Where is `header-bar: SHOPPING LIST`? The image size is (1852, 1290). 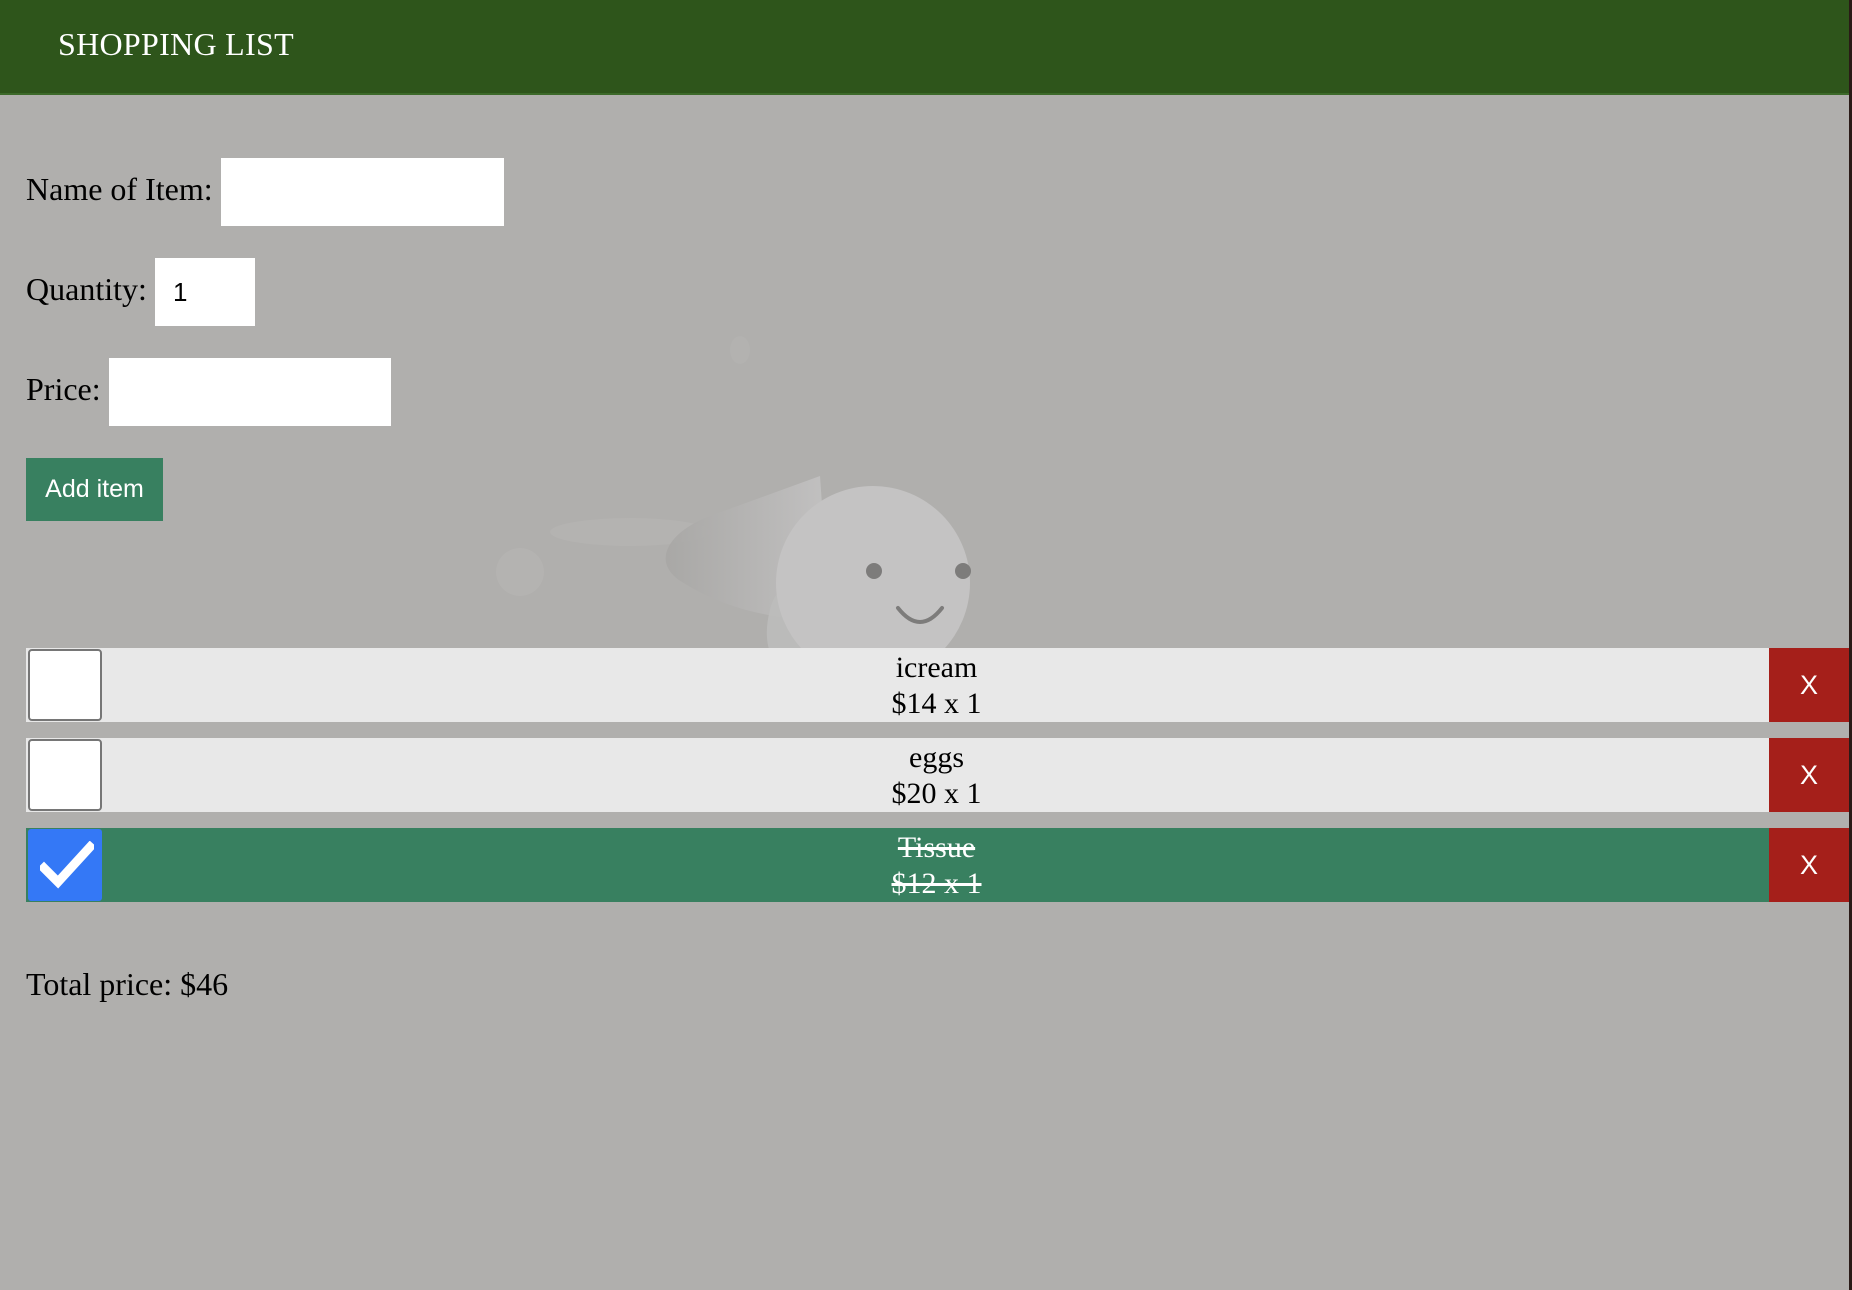 header-bar: SHOPPING LIST is located at coordinates (924, 47).